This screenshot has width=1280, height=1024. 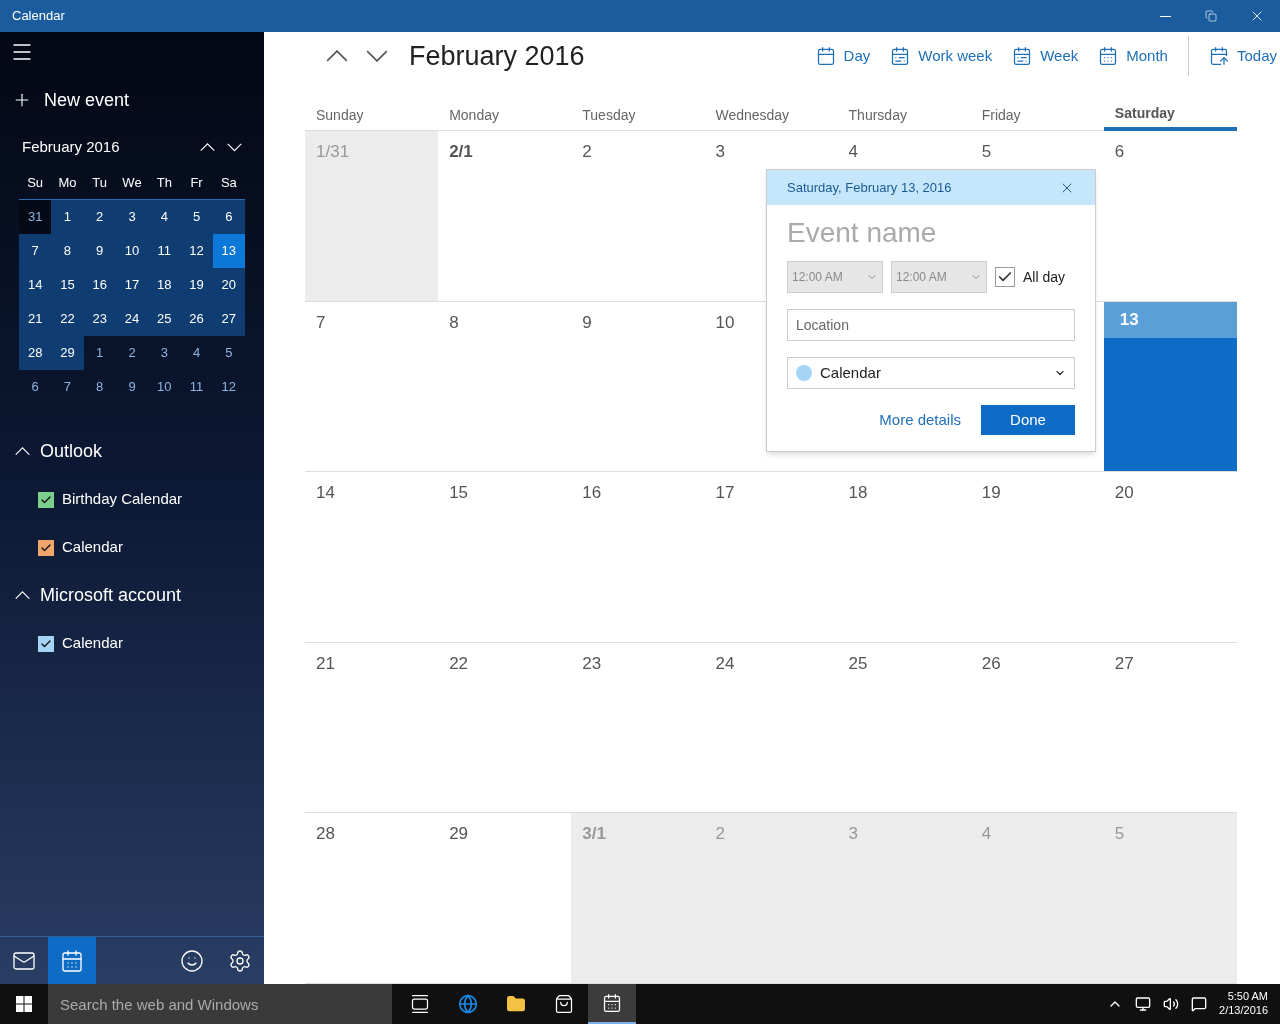 I want to click on window-title: Calendar, so click(x=38, y=16).